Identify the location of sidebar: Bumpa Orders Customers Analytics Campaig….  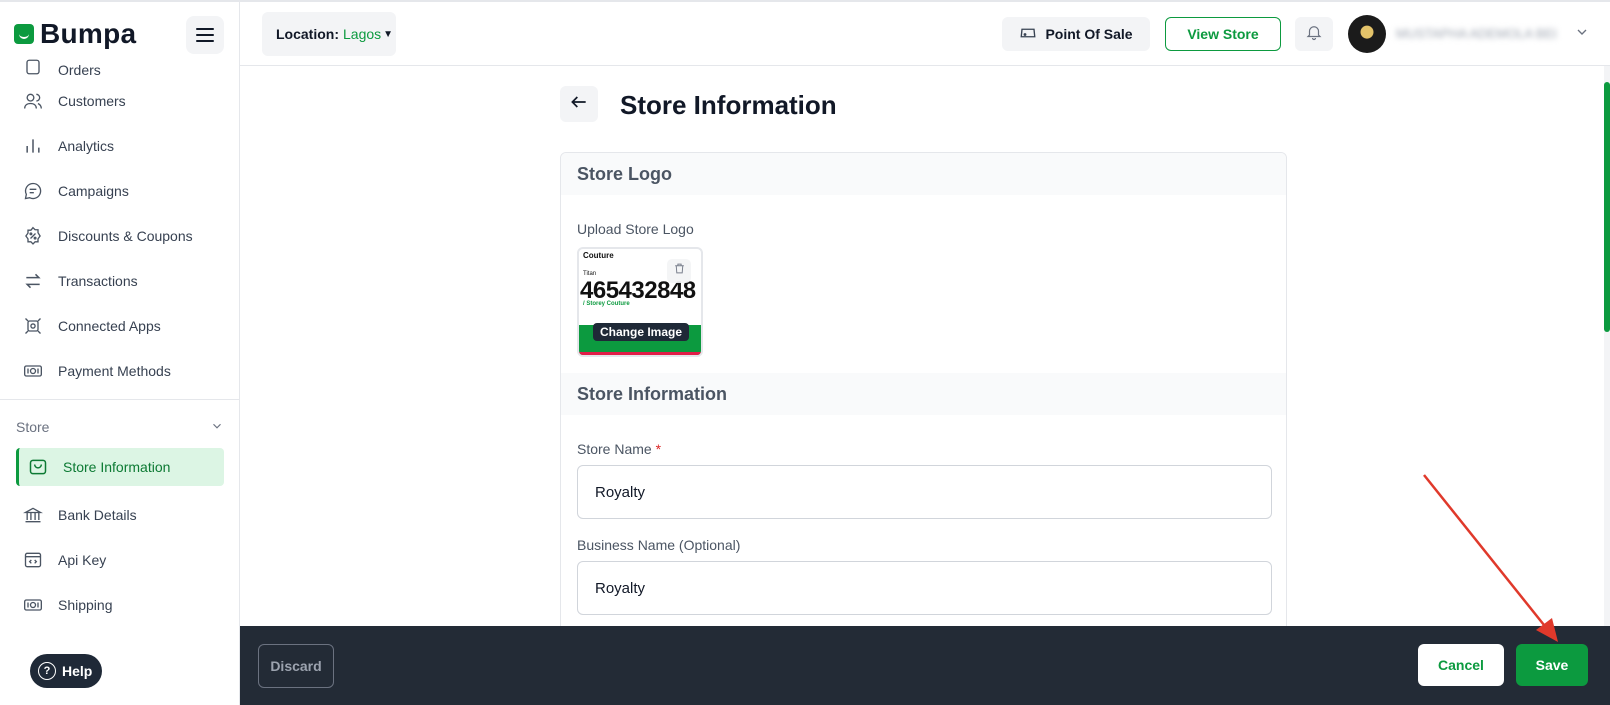
(120, 353).